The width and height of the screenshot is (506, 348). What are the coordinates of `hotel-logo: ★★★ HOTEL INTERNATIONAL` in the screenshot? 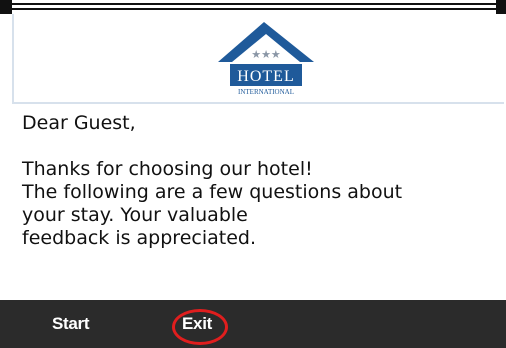 It's located at (266, 60).